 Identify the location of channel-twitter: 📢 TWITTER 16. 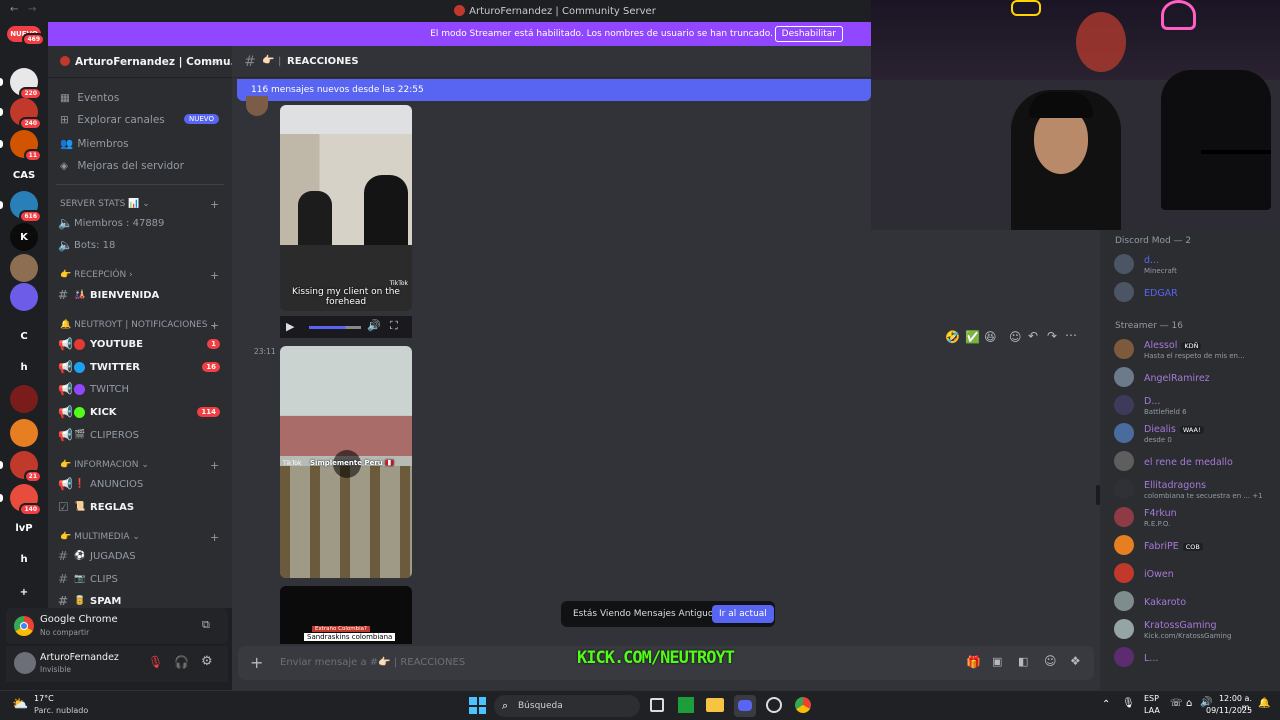
(141, 367).